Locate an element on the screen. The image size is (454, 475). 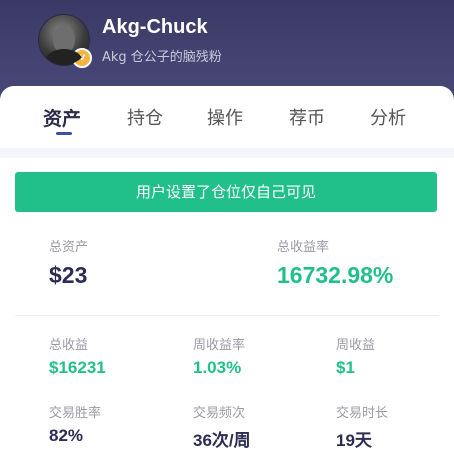
stat-label-weekly-profit: 周收益 is located at coordinates (356, 345).